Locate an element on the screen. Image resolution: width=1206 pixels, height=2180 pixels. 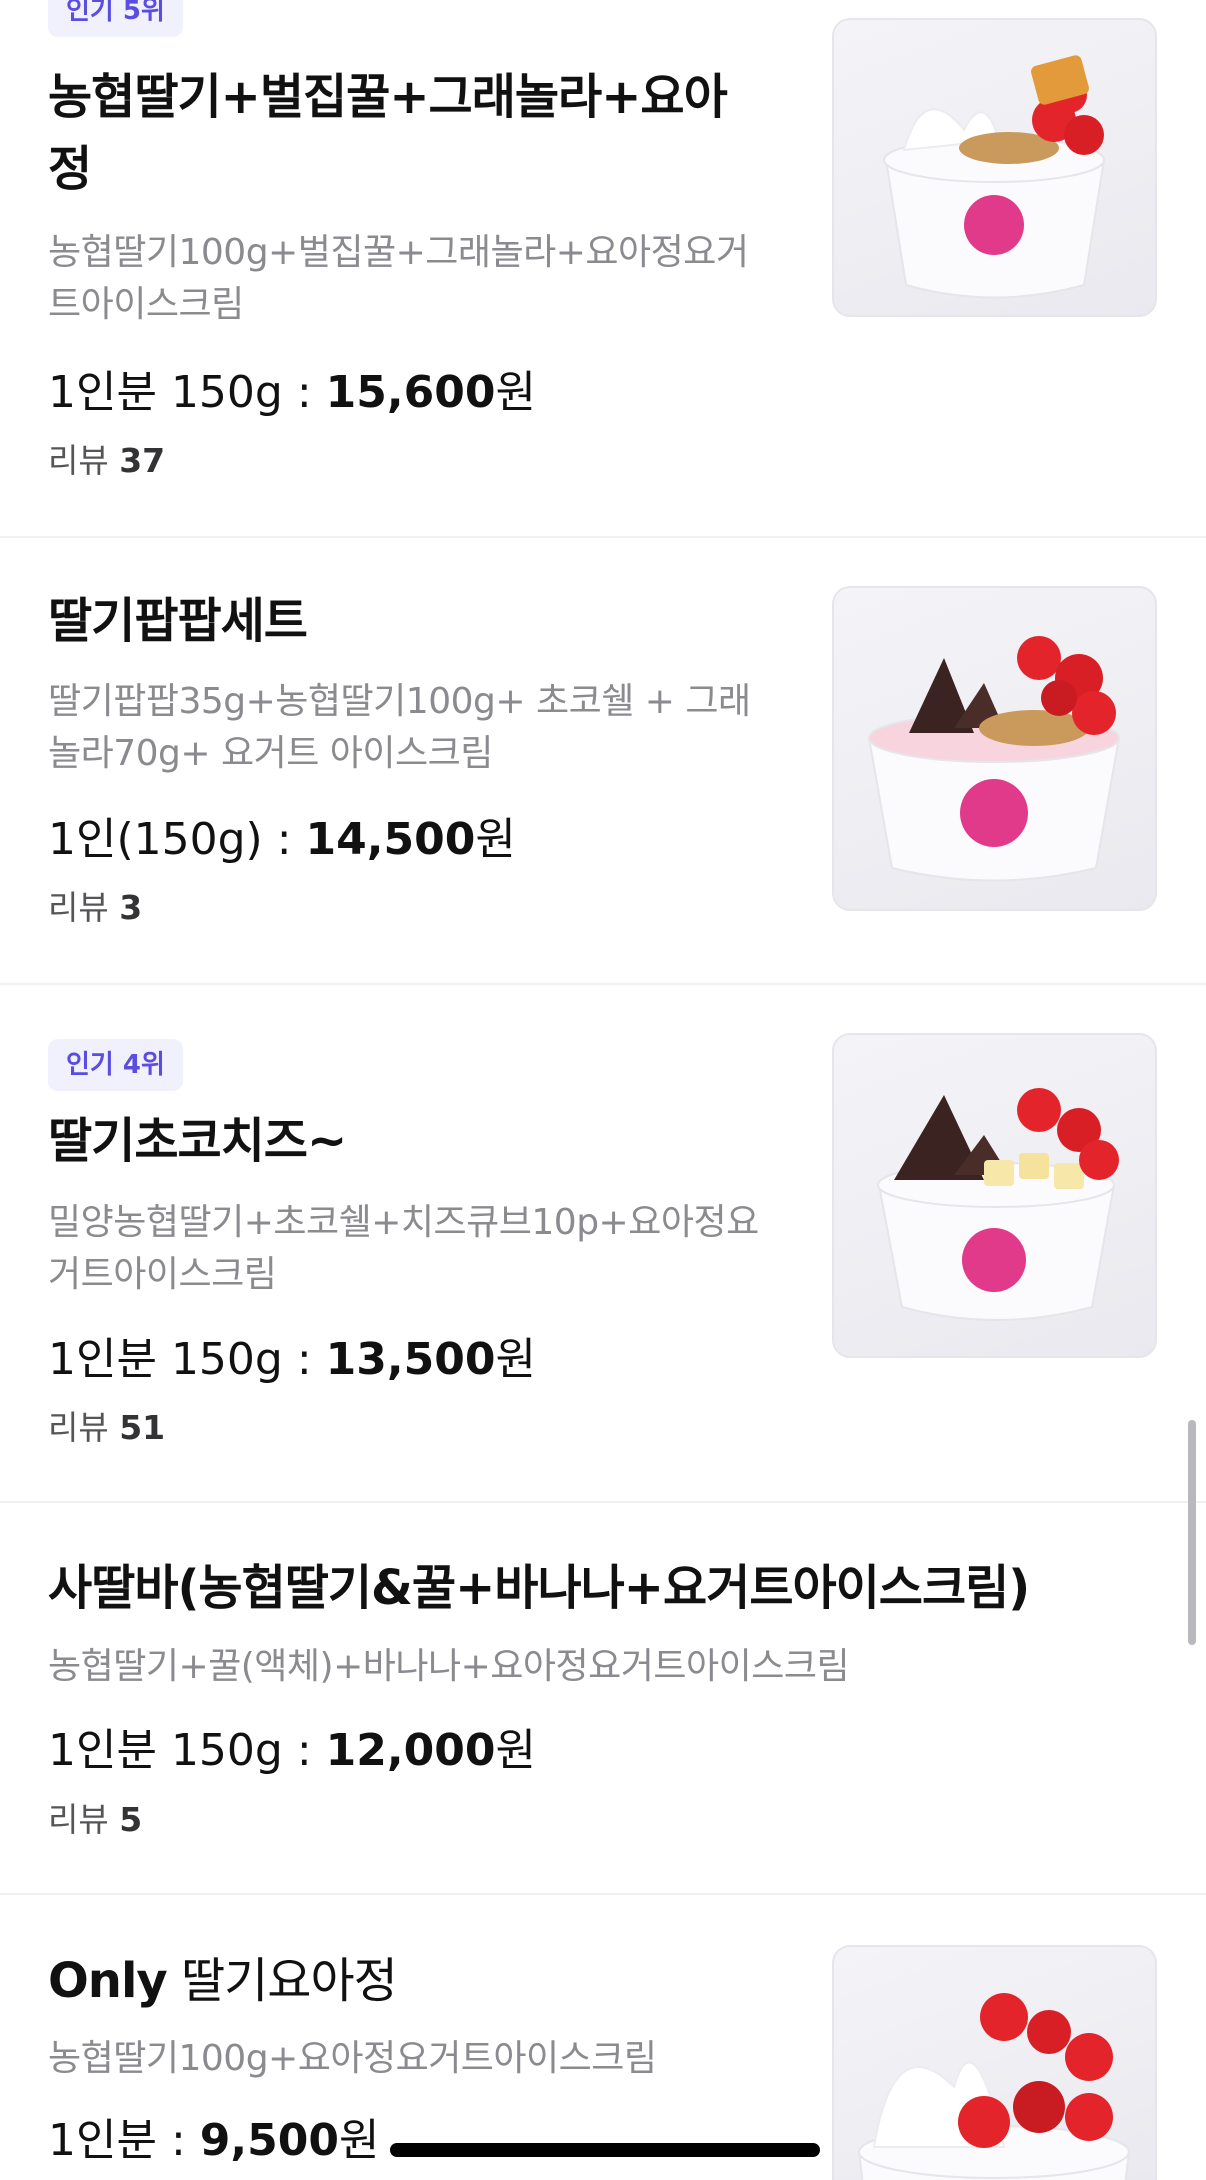
honeycomb-strawberry-yogurt-cup-image is located at coordinates (994, 167).